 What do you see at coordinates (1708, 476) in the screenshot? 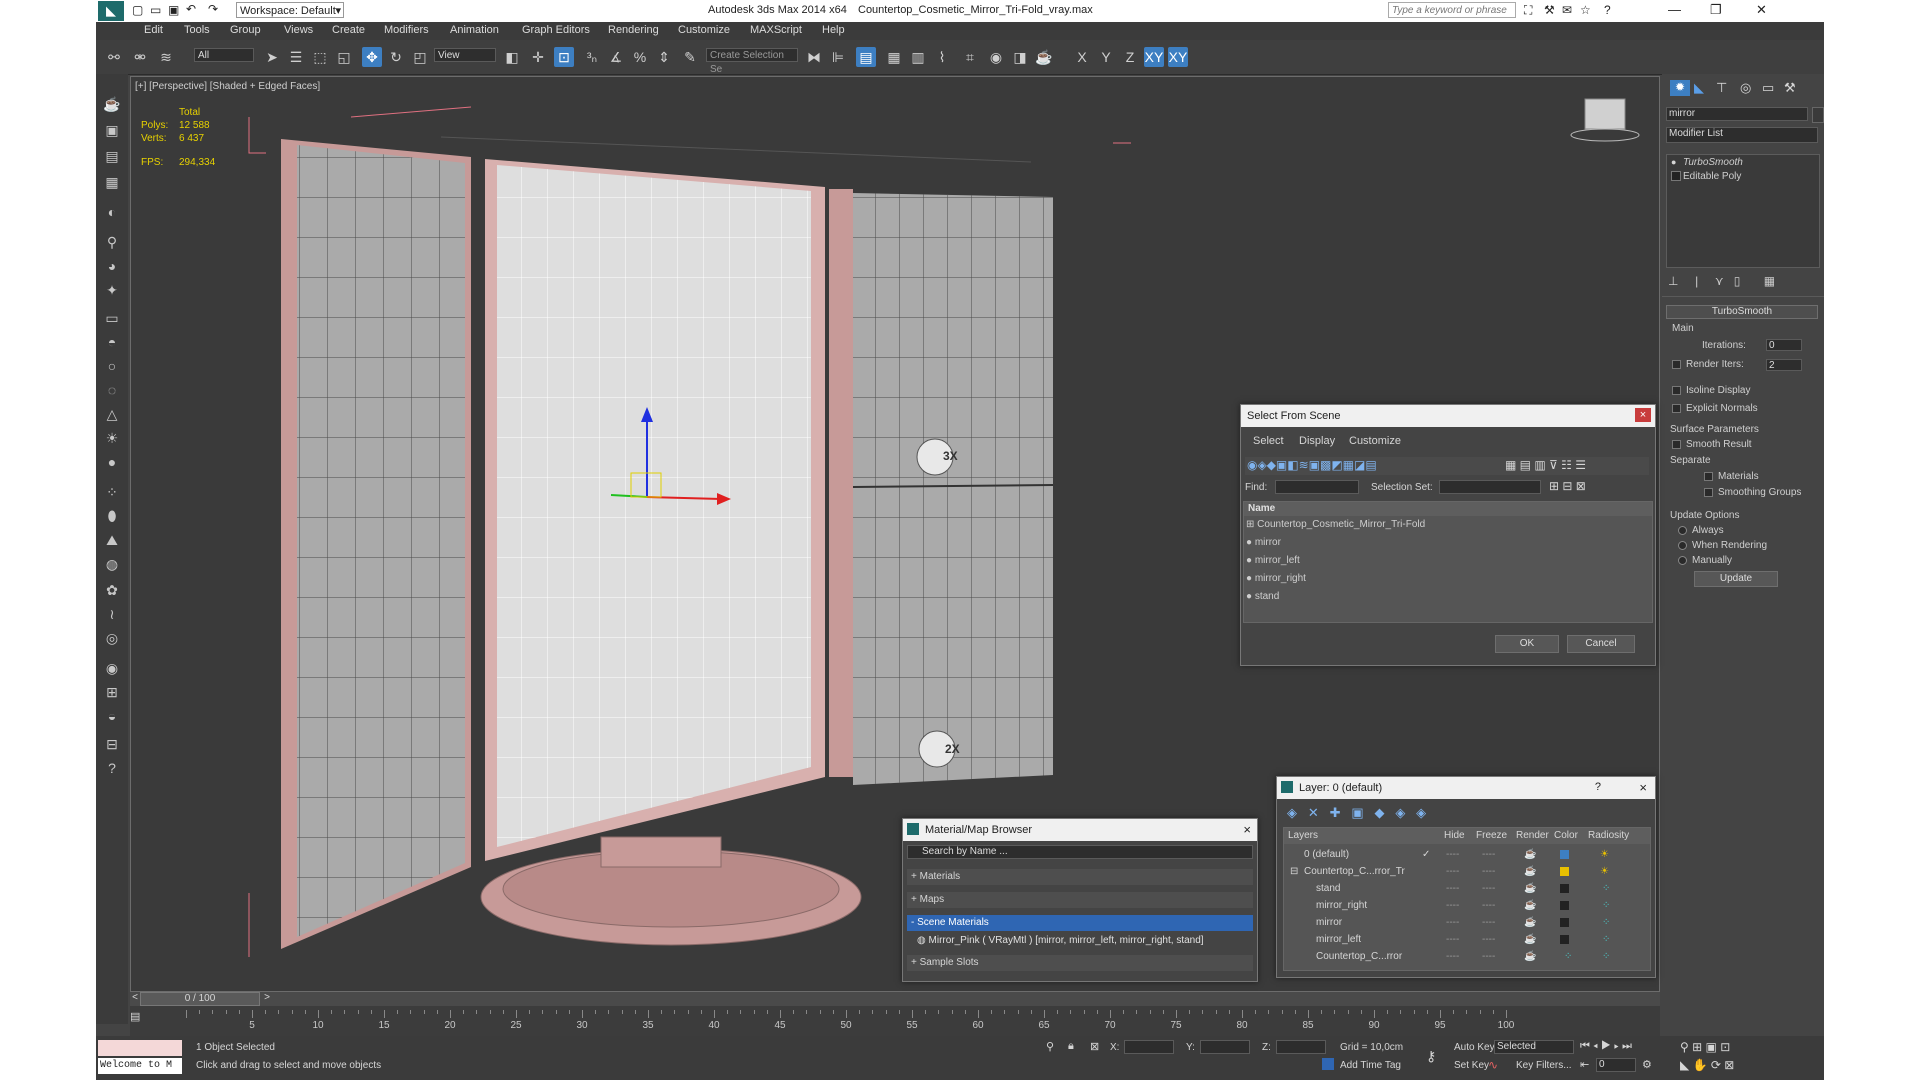
I see `materials-checkbox` at bounding box center [1708, 476].